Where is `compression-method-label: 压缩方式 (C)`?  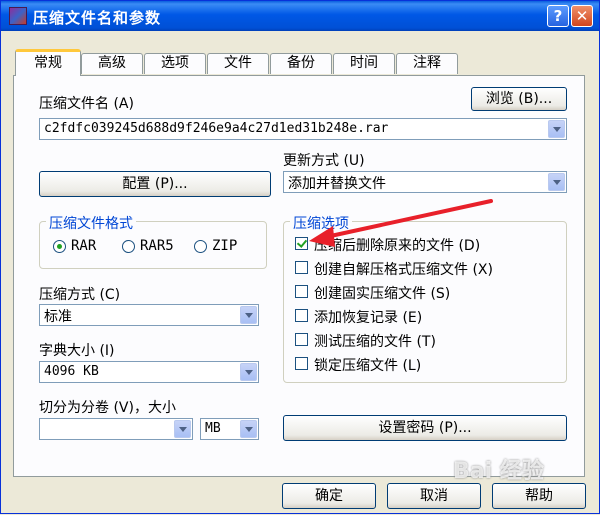 compression-method-label: 压缩方式 (C) is located at coordinates (80, 295).